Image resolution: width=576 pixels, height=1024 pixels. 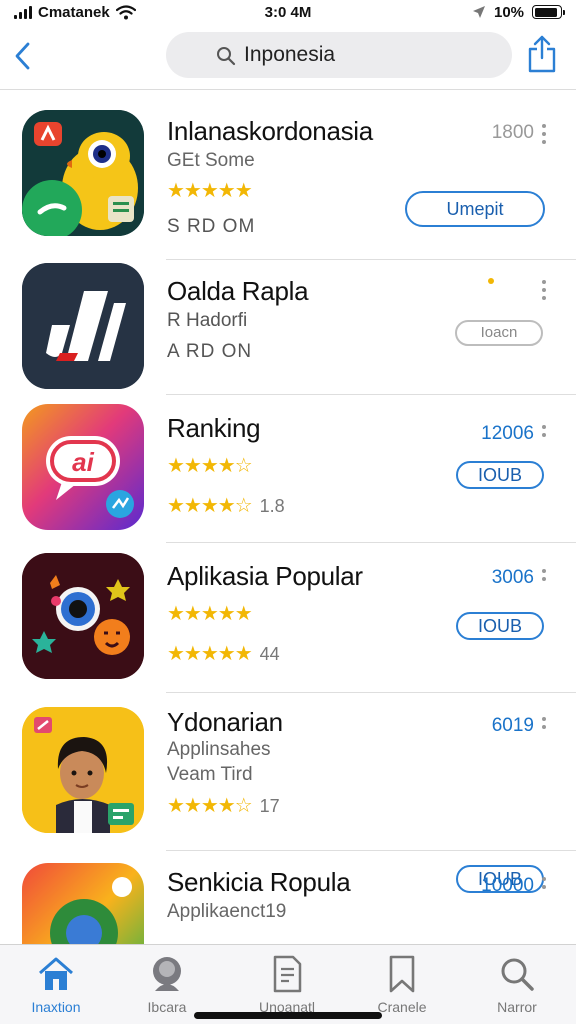 I want to click on status-left: Cmatanek, so click(x=105, y=12).